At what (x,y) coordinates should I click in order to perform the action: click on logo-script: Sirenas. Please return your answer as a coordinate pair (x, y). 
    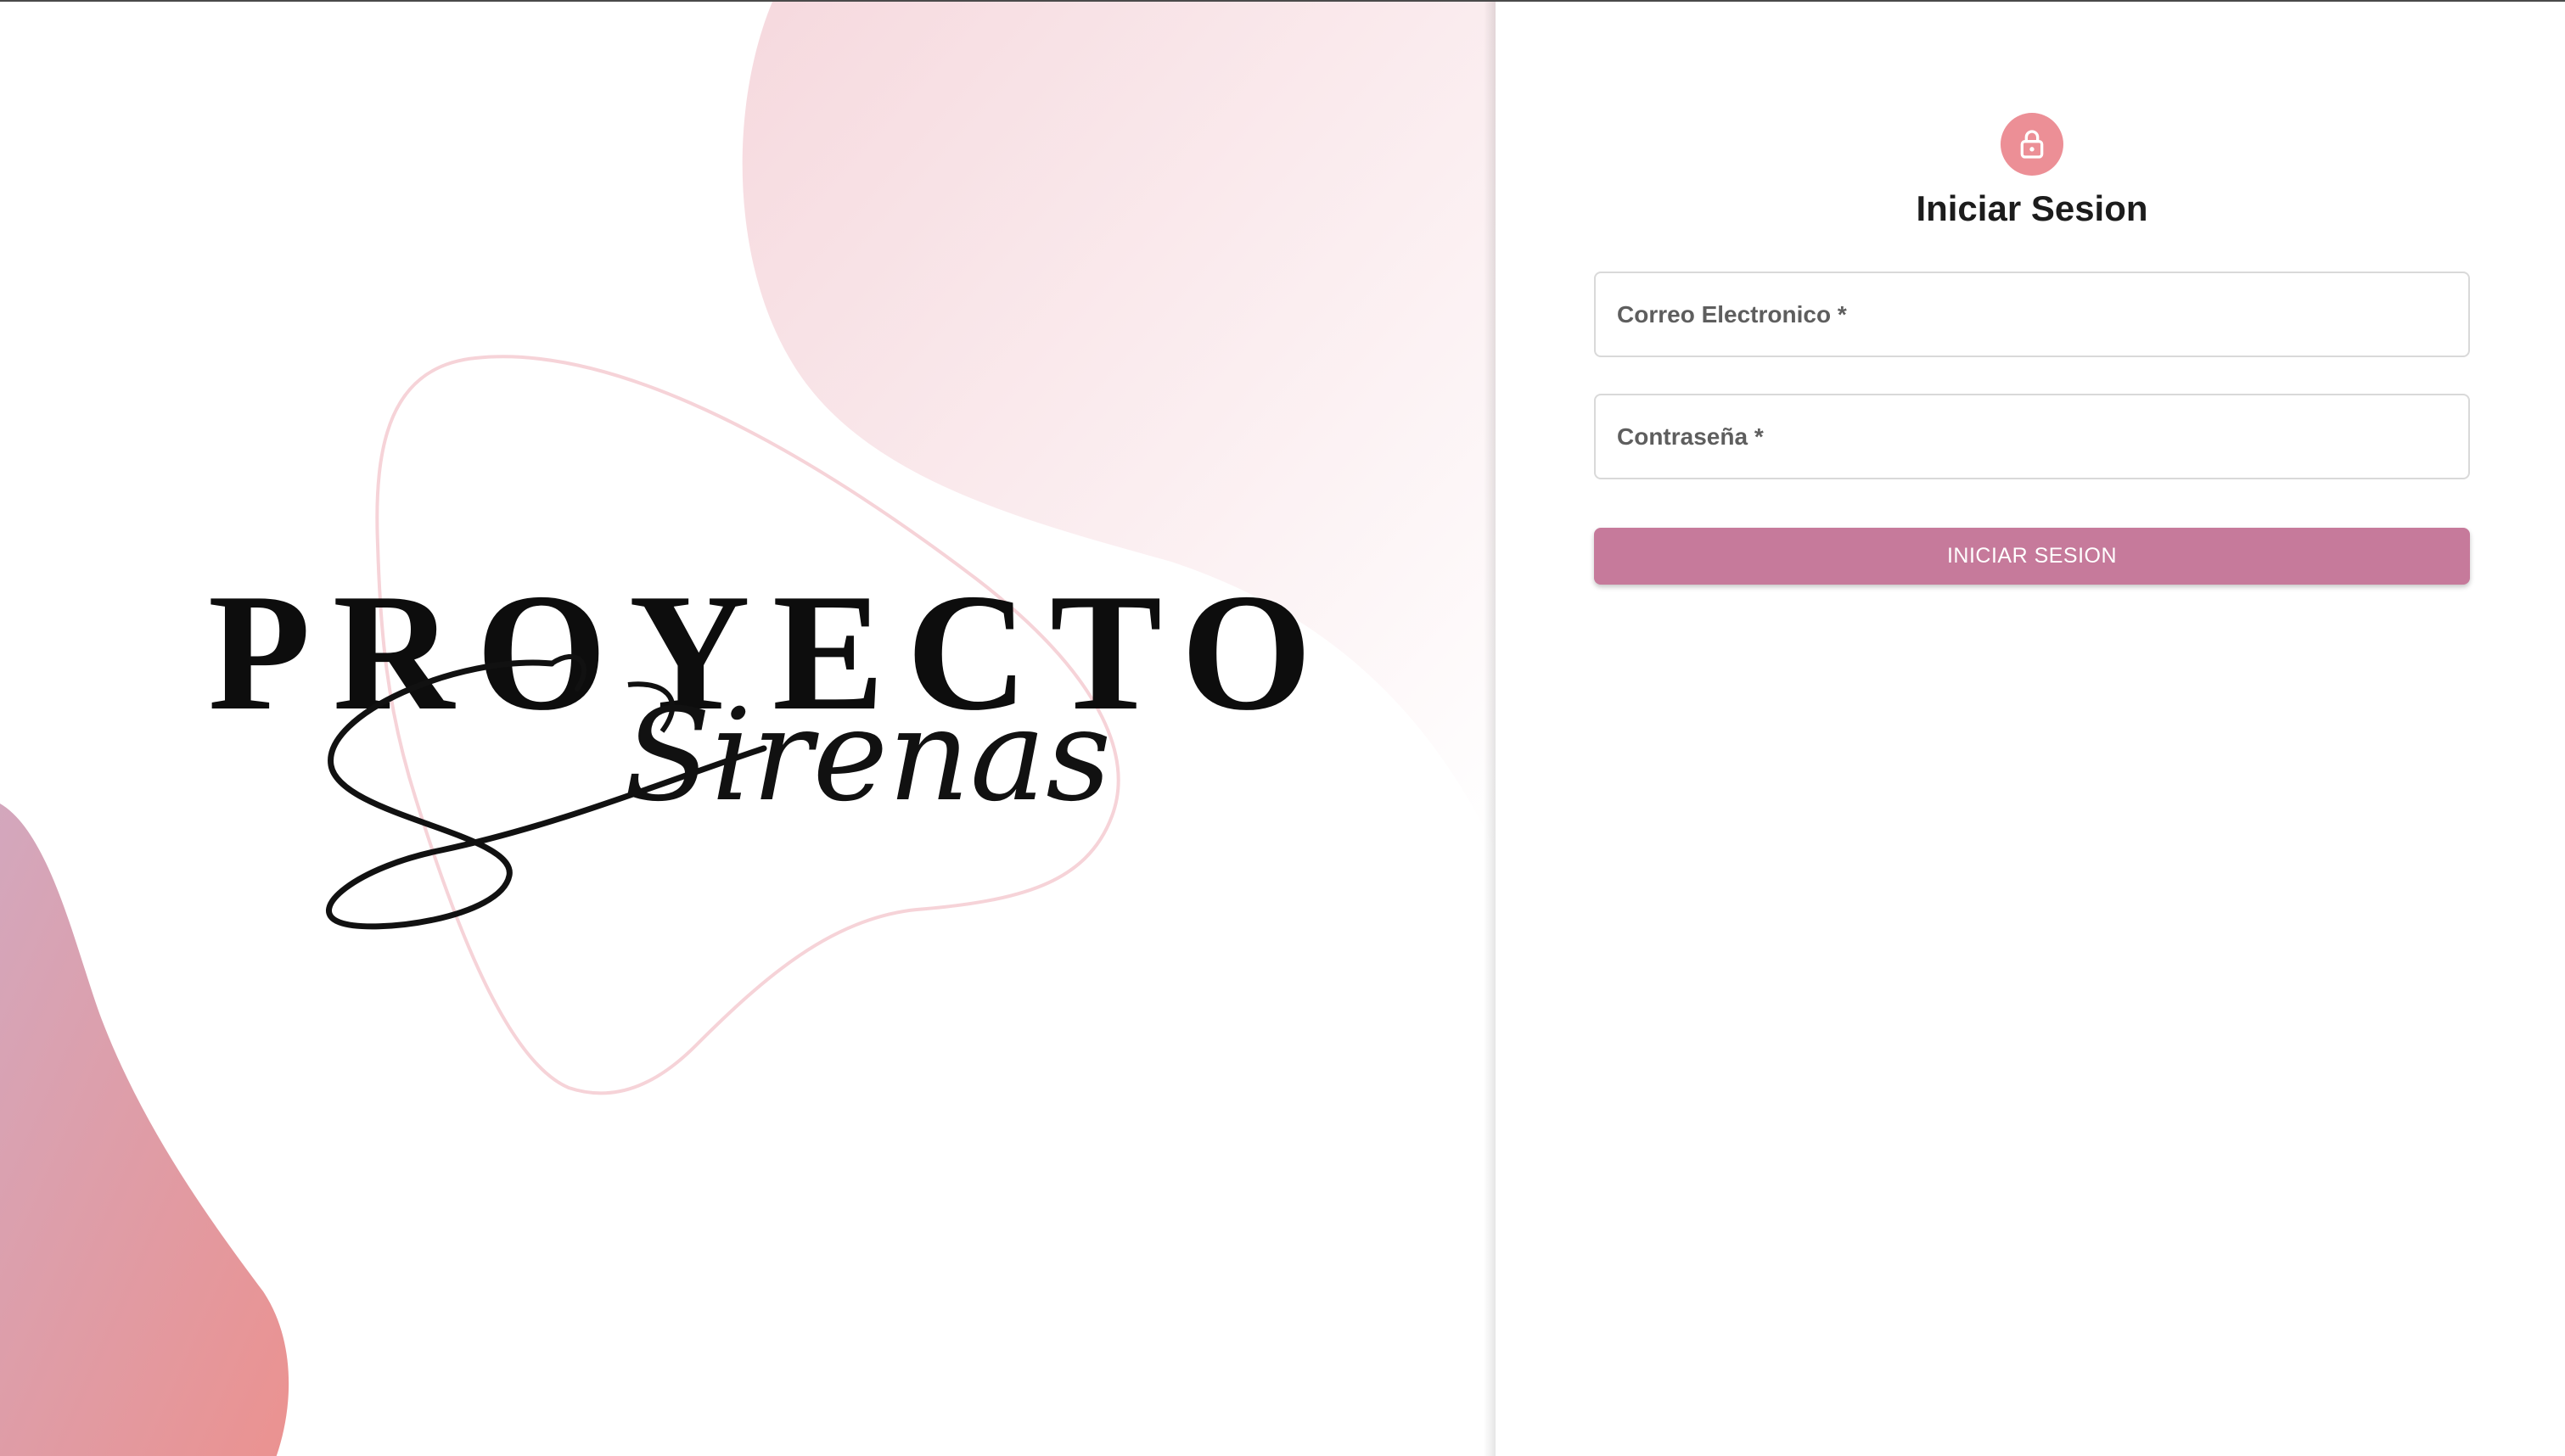
    Looking at the image, I should click on (718, 792).